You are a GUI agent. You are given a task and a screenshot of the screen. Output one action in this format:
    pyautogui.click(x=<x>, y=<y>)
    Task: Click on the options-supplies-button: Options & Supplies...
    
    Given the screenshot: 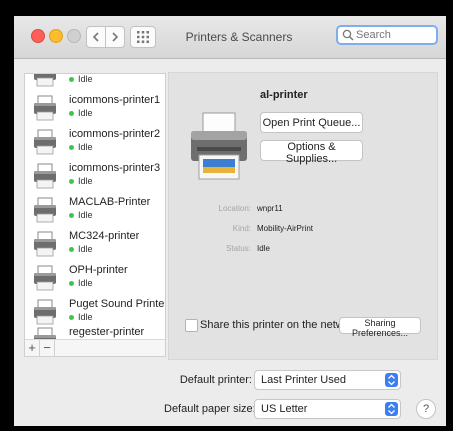 What is the action you would take?
    pyautogui.click(x=311, y=152)
    